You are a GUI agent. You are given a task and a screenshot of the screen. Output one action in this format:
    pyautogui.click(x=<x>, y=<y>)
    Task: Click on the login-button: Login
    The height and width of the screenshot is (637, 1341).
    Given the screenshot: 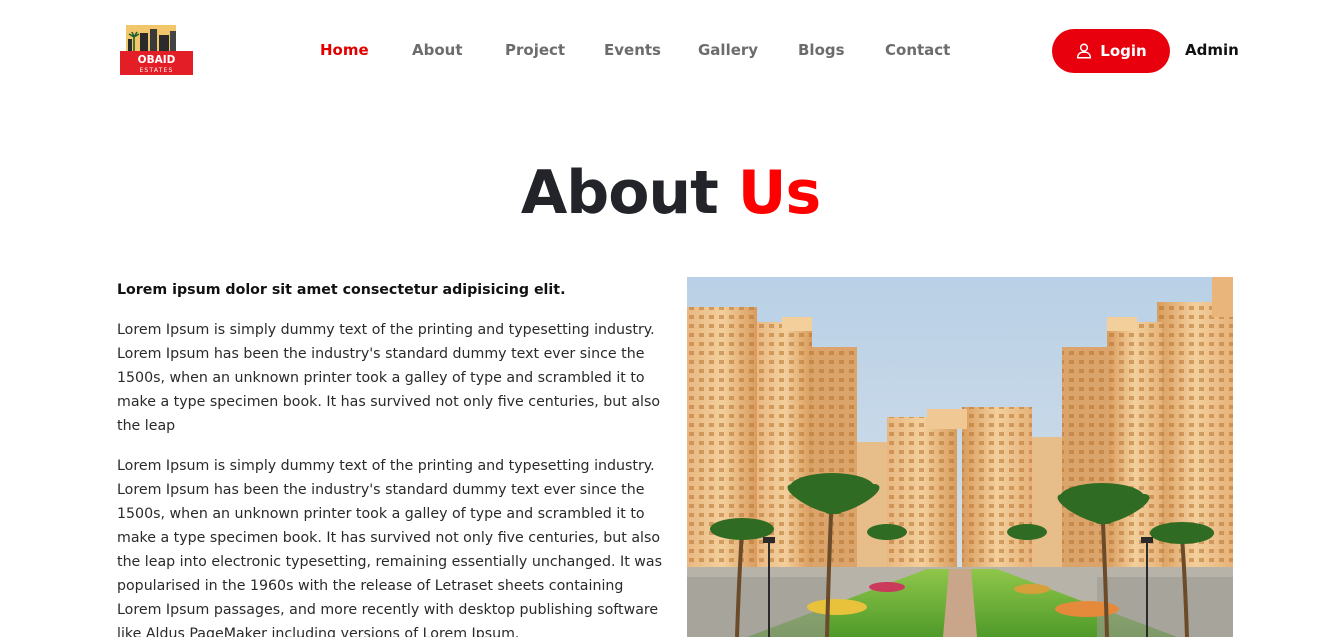 What is the action you would take?
    pyautogui.click(x=1111, y=51)
    